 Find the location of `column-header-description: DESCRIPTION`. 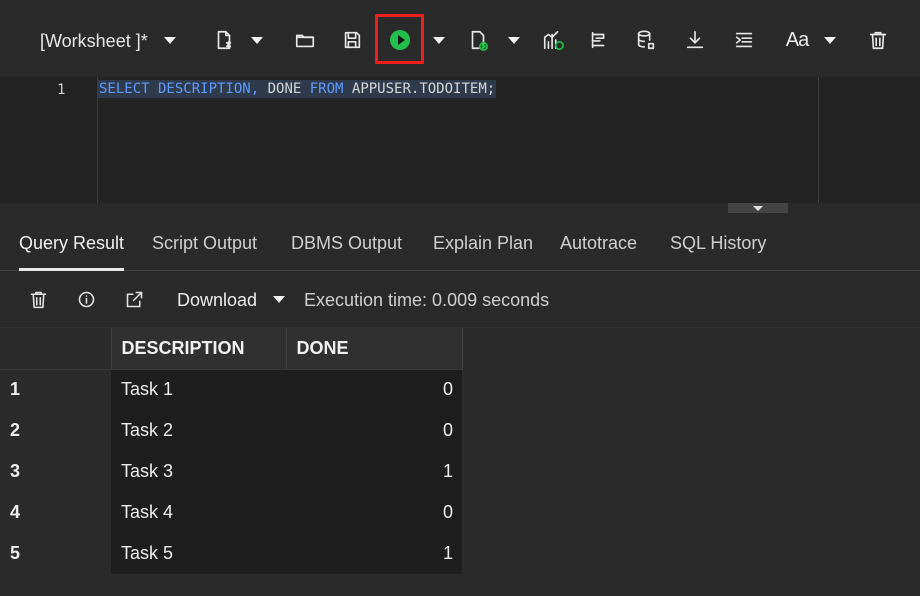

column-header-description: DESCRIPTION is located at coordinates (199, 349).